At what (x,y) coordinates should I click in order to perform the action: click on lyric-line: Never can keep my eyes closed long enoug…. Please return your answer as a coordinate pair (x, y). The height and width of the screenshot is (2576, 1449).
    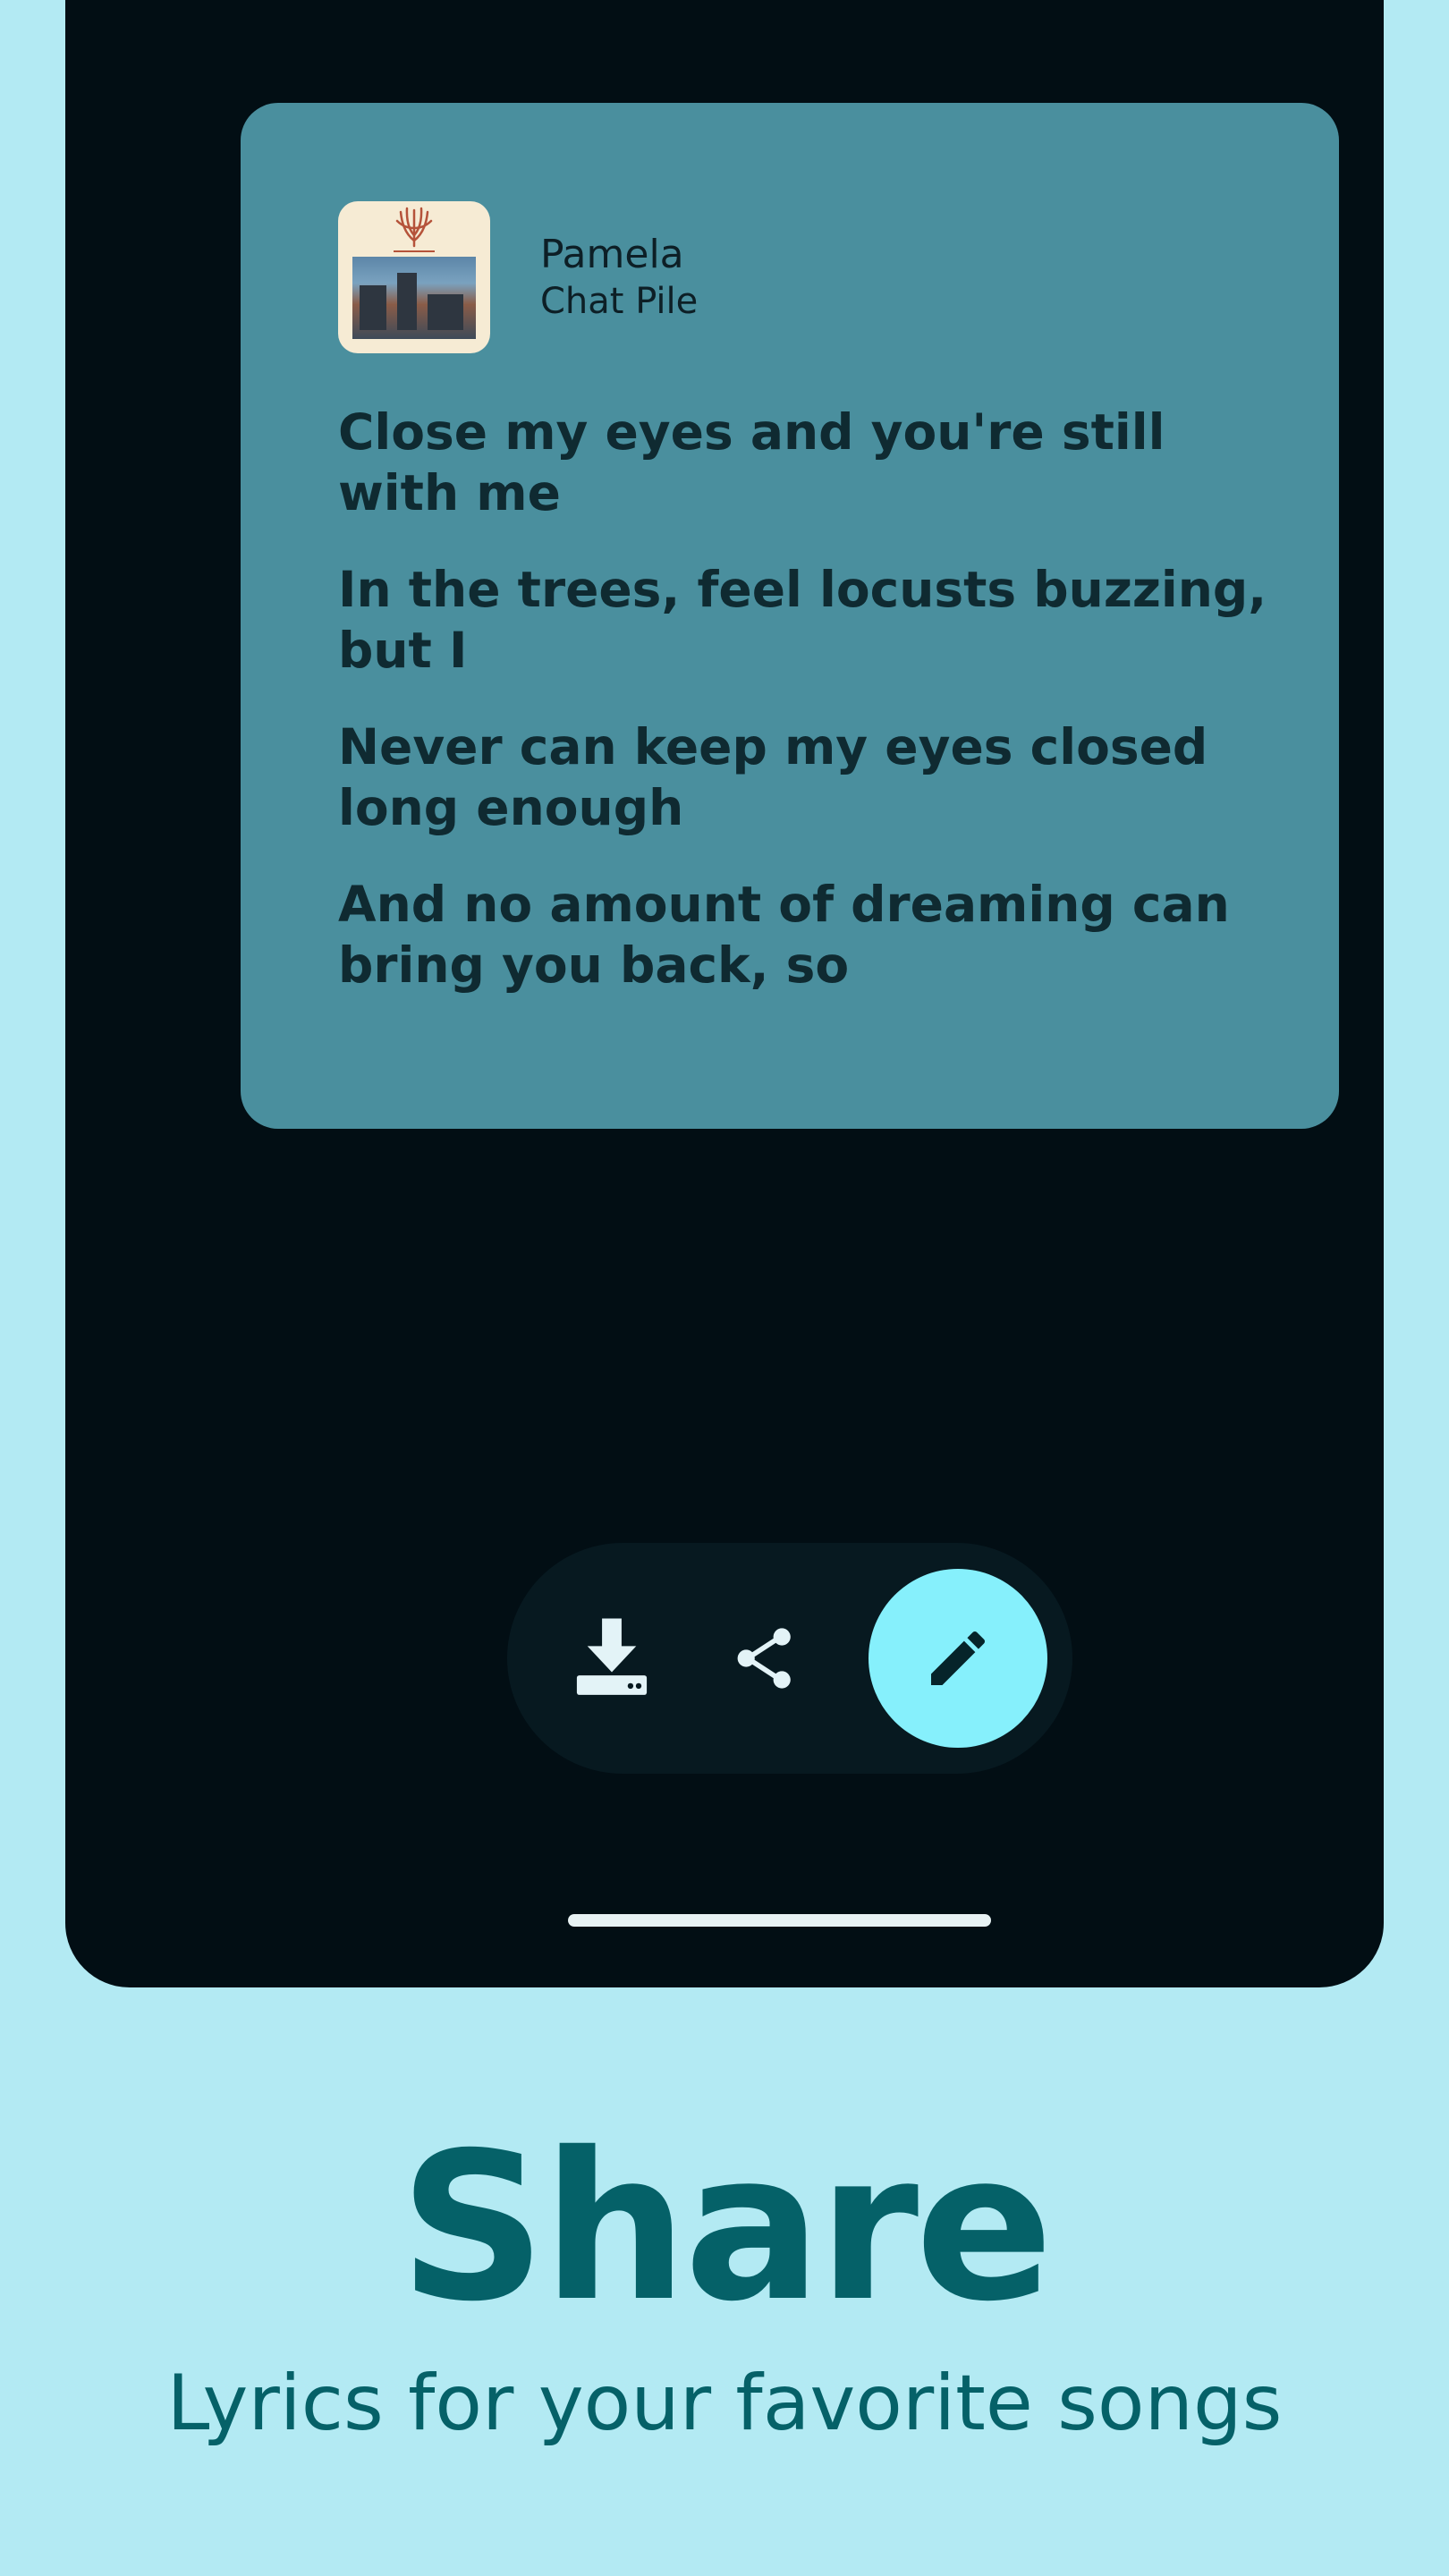
    Looking at the image, I should click on (773, 777).